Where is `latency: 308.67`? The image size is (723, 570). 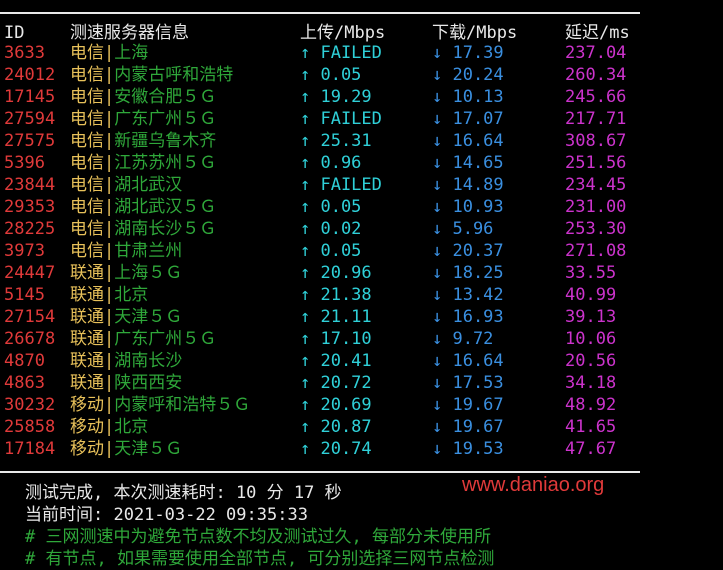 latency: 308.67 is located at coordinates (596, 141).